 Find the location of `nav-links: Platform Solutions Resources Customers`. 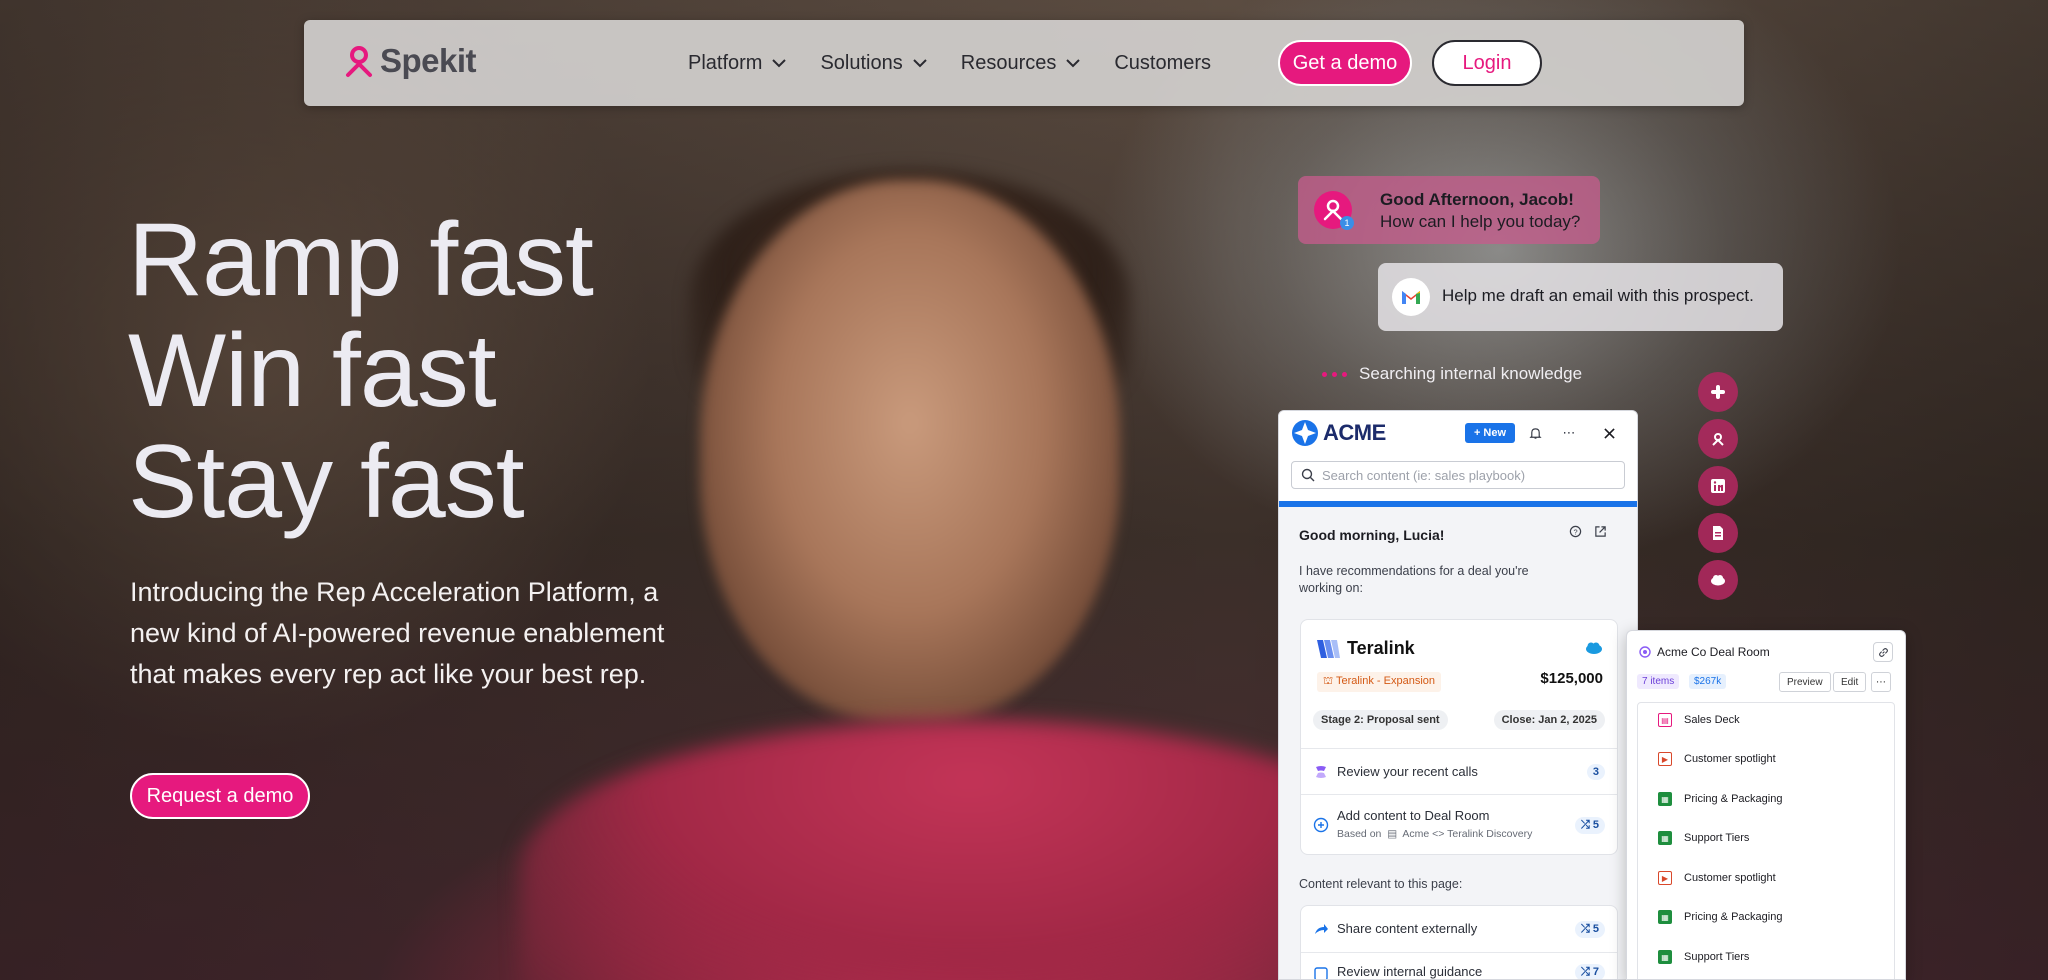

nav-links: Platform Solutions Resources Customers is located at coordinates (949, 63).